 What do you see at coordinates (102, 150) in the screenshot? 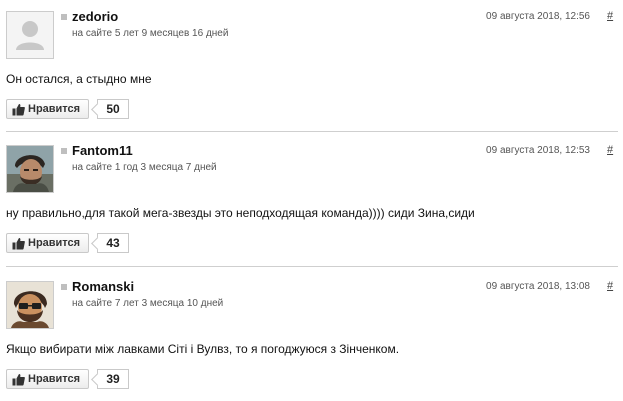
I see `comment-username: Fantom11` at bounding box center [102, 150].